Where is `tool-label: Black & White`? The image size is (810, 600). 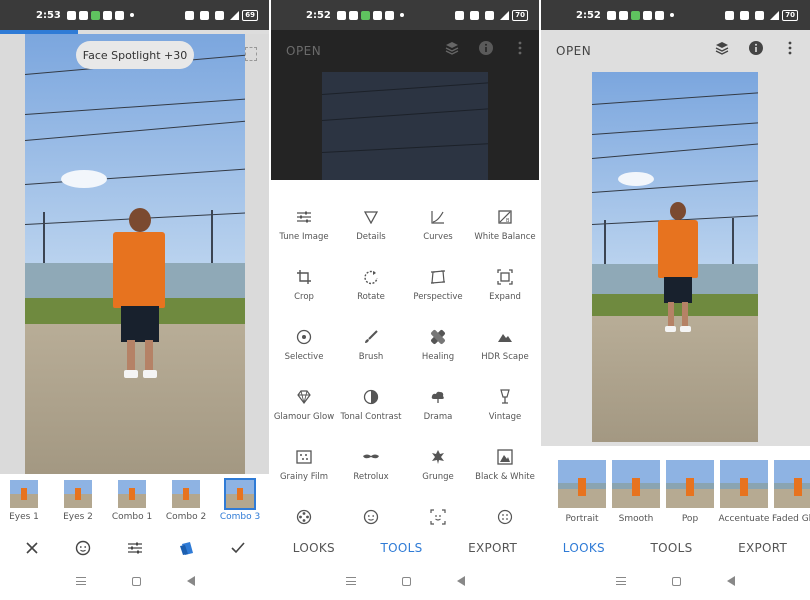
tool-label: Black & White is located at coordinates (505, 477).